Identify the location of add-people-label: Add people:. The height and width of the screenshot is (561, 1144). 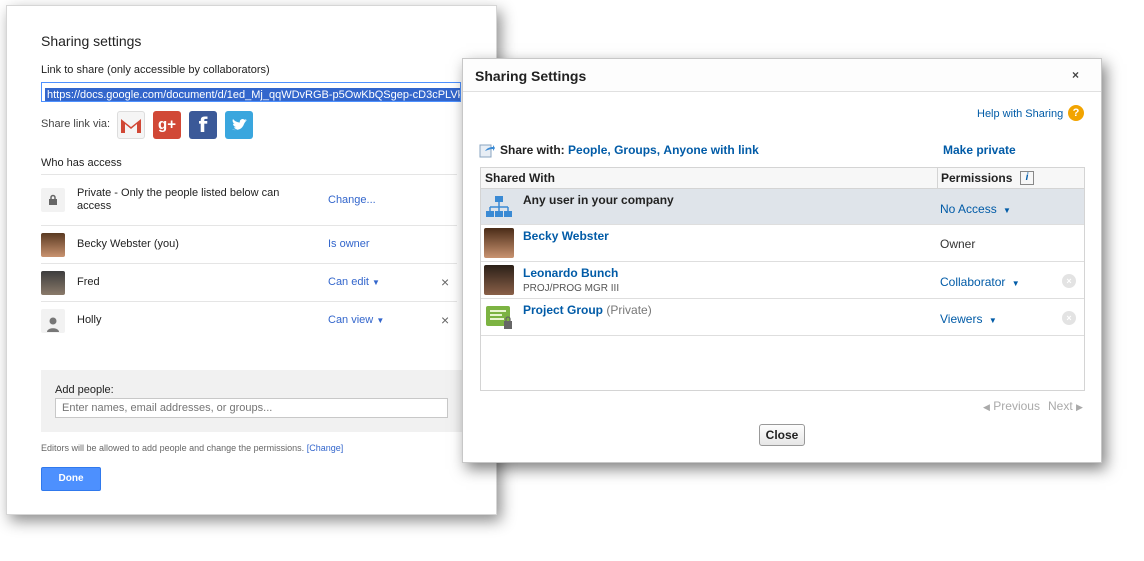
(84, 390).